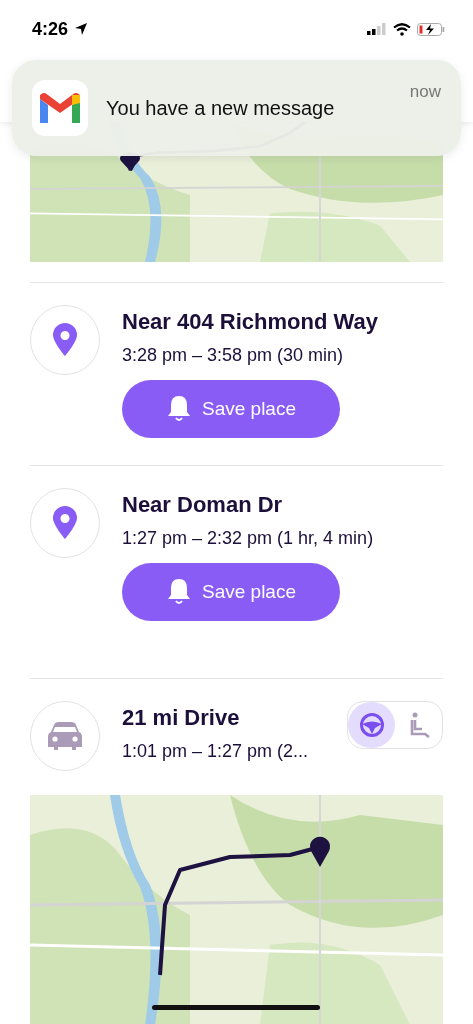  What do you see at coordinates (65, 736) in the screenshot?
I see `car-icon` at bounding box center [65, 736].